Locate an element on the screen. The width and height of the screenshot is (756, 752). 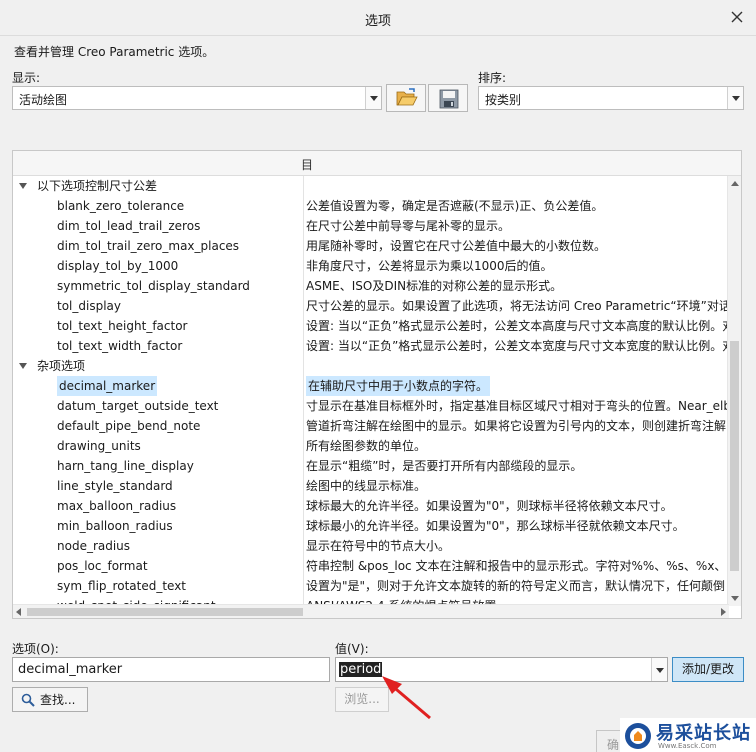
option-row: sym_flip_rotated_text is located at coordinates (158, 586).